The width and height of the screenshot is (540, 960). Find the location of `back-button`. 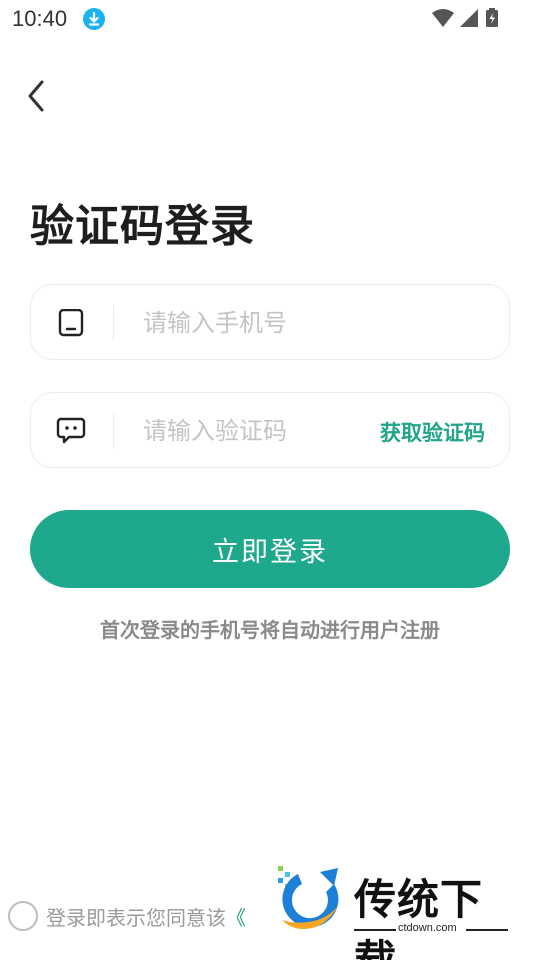

back-button is located at coordinates (36, 96).